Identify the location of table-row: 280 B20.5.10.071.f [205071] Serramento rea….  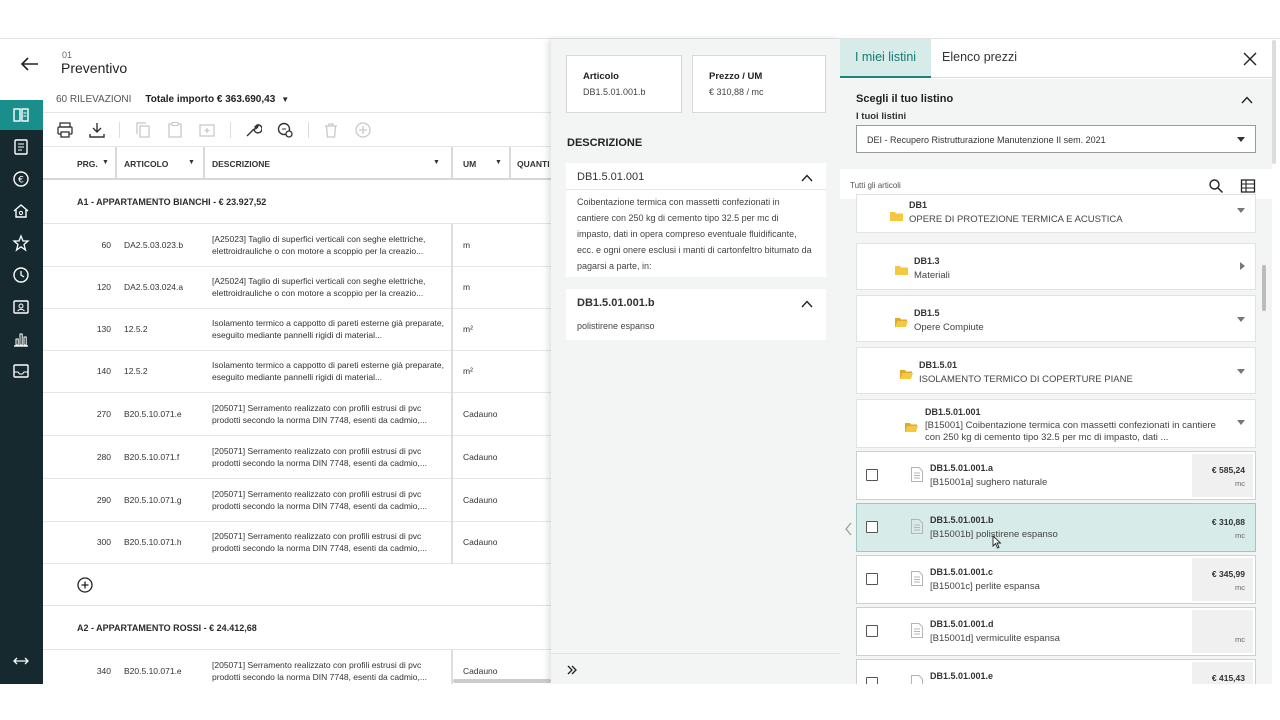
(297, 457).